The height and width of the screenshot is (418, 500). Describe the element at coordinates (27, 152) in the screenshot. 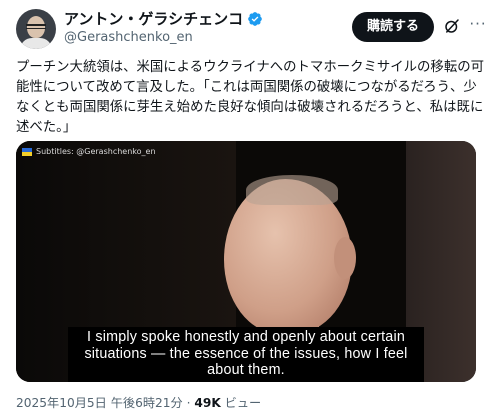

I see `ukraine-flag-icon` at that location.